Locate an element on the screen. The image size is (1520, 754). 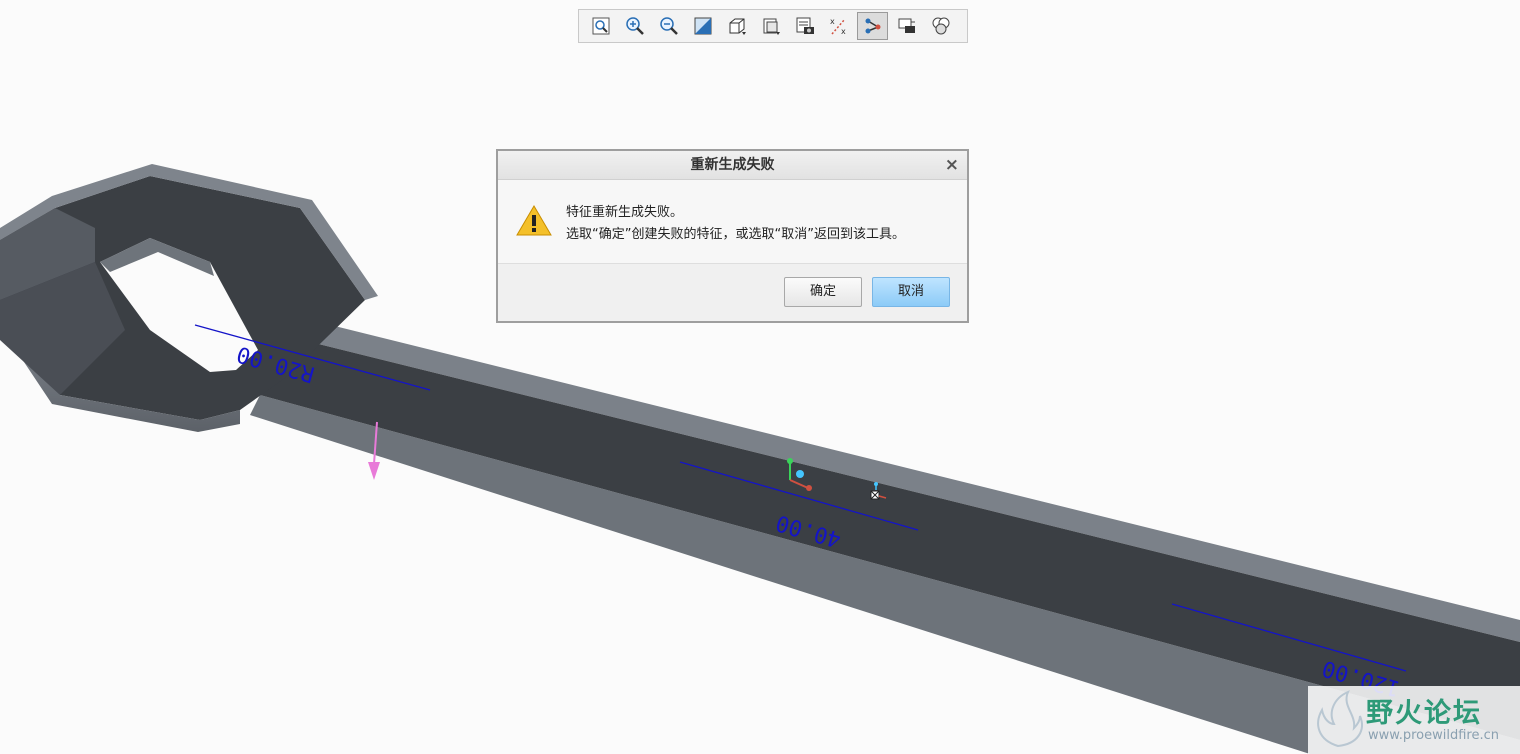
view-toolbar: xx is located at coordinates (773, 26).